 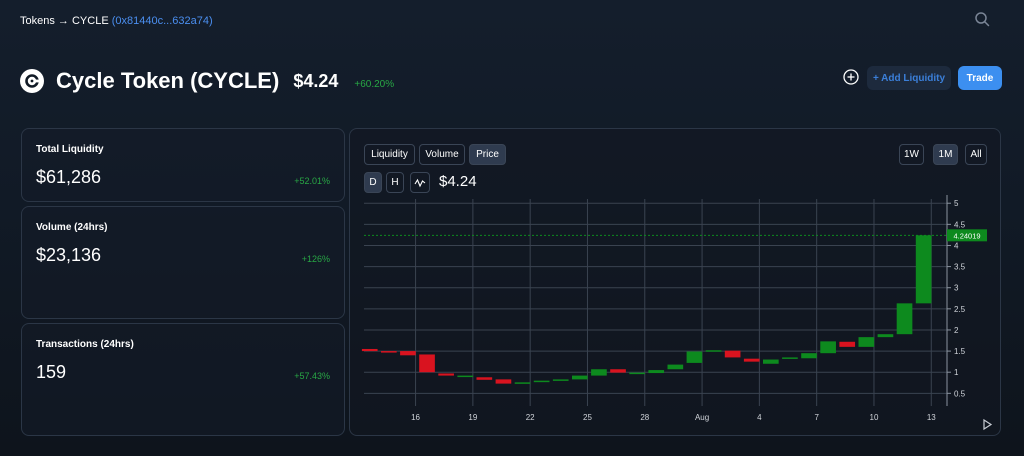 What do you see at coordinates (976, 154) in the screenshot?
I see `range-all: All` at bounding box center [976, 154].